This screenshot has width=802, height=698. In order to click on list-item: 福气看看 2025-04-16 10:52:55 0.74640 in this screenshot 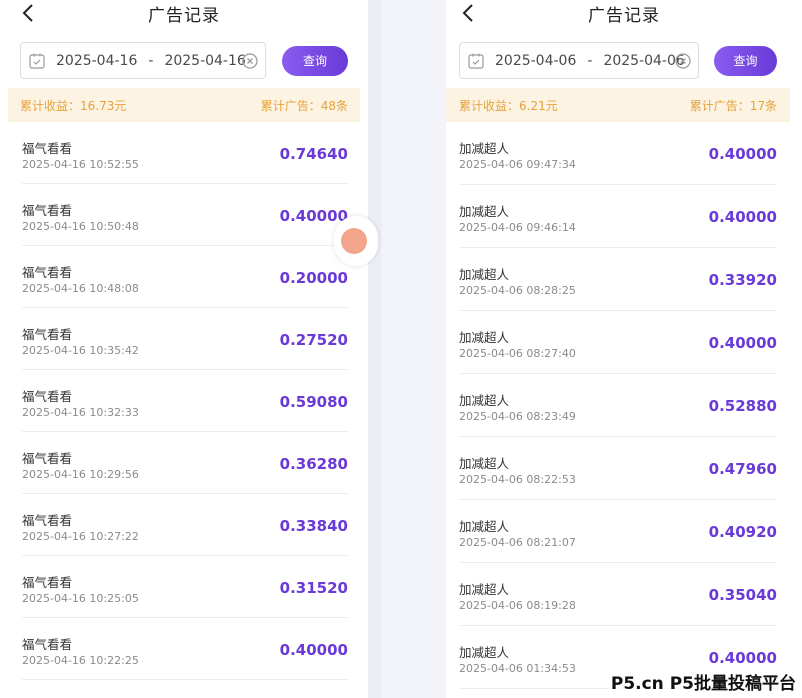, I will do `click(184, 153)`.